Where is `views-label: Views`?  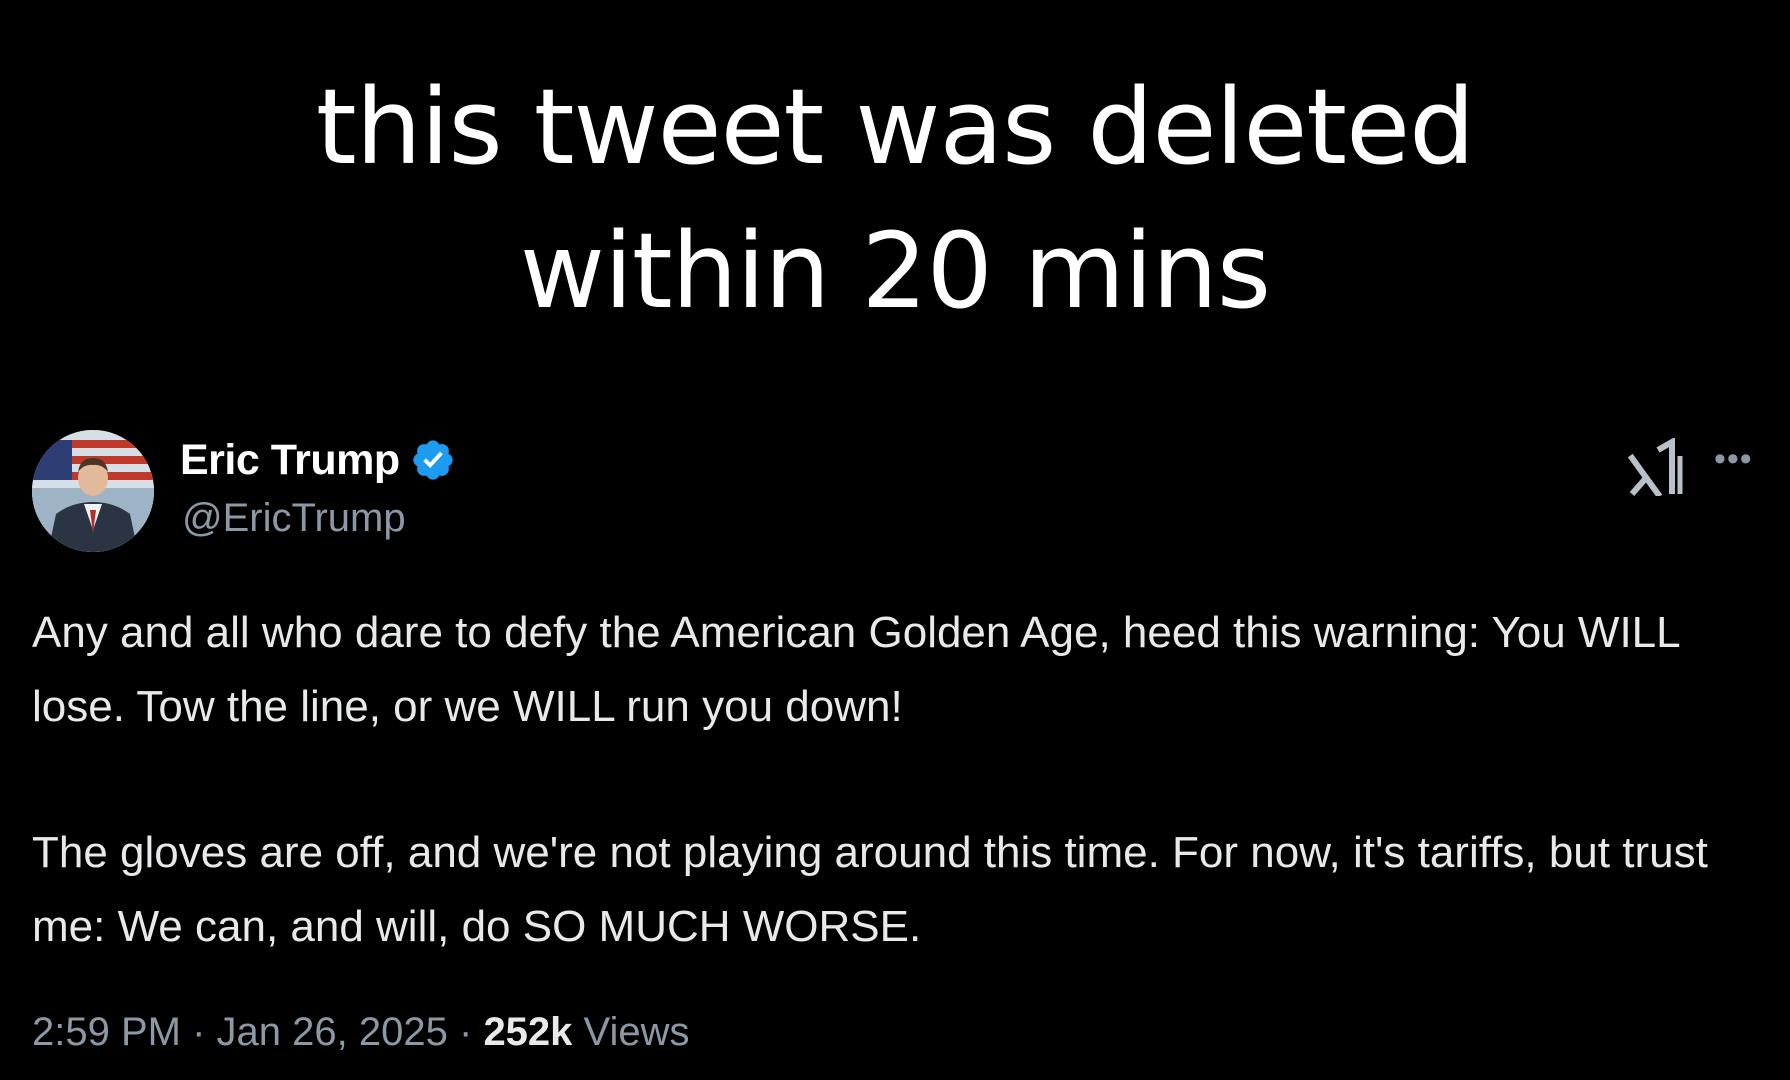 views-label: Views is located at coordinates (636, 1032).